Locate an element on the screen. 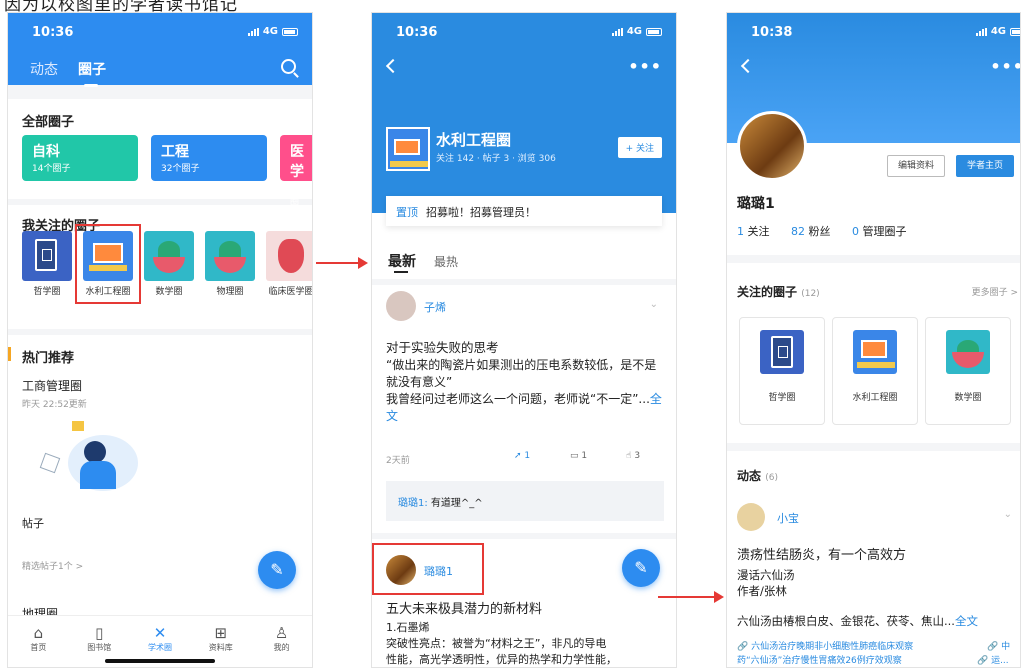  tab-latest: 最新 is located at coordinates (402, 261).